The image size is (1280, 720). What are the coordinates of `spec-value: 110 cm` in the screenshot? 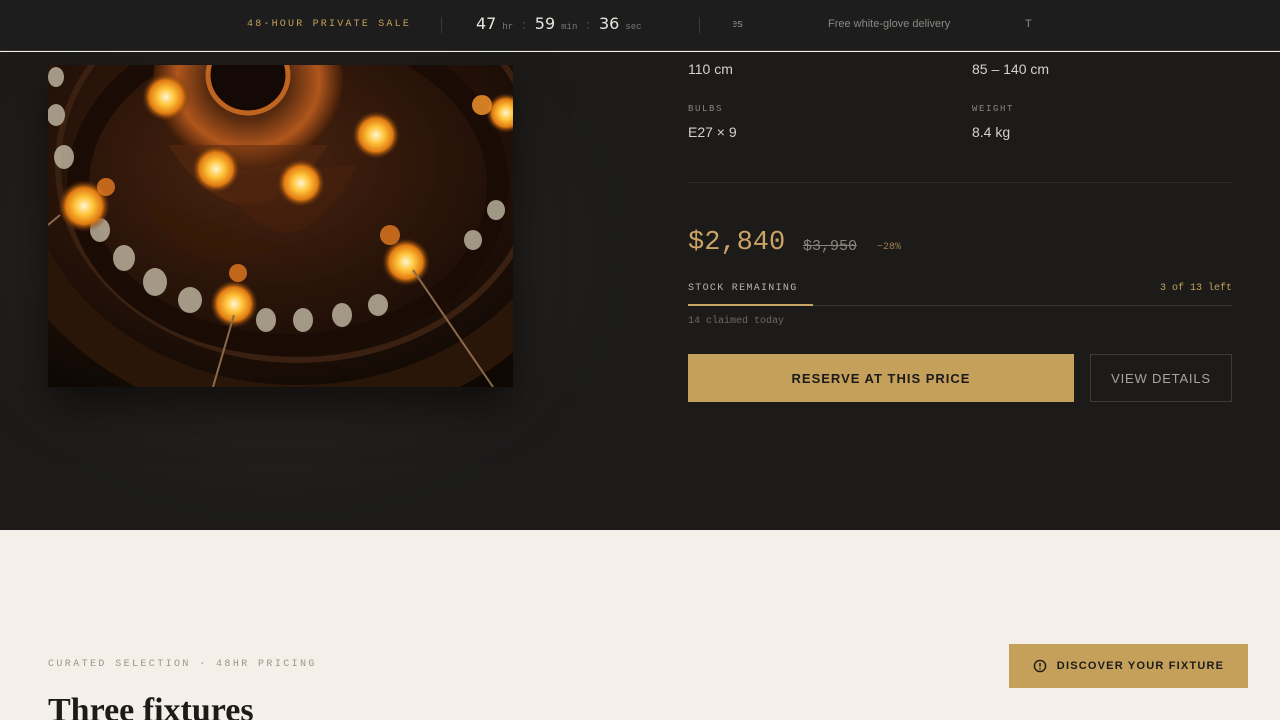 It's located at (710, 69).